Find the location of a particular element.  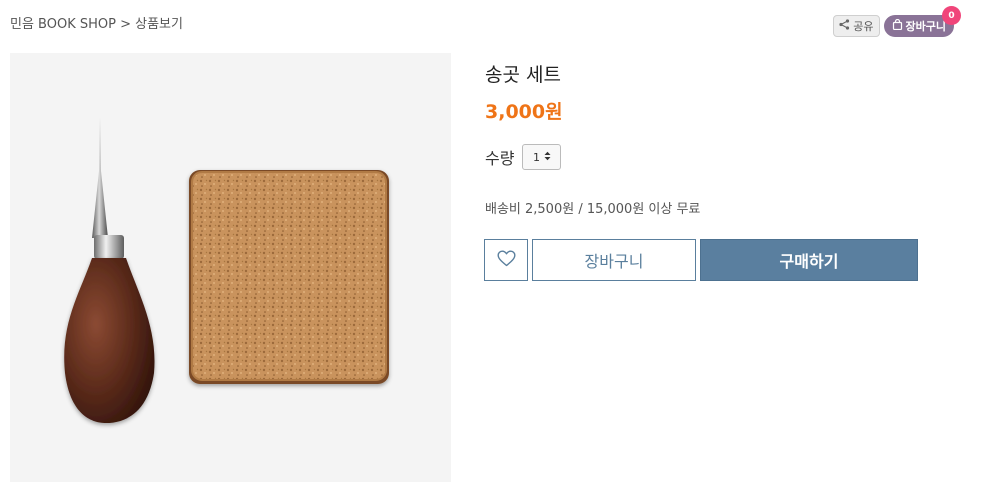

add-to-cart-button: 장바구니 is located at coordinates (614, 260).